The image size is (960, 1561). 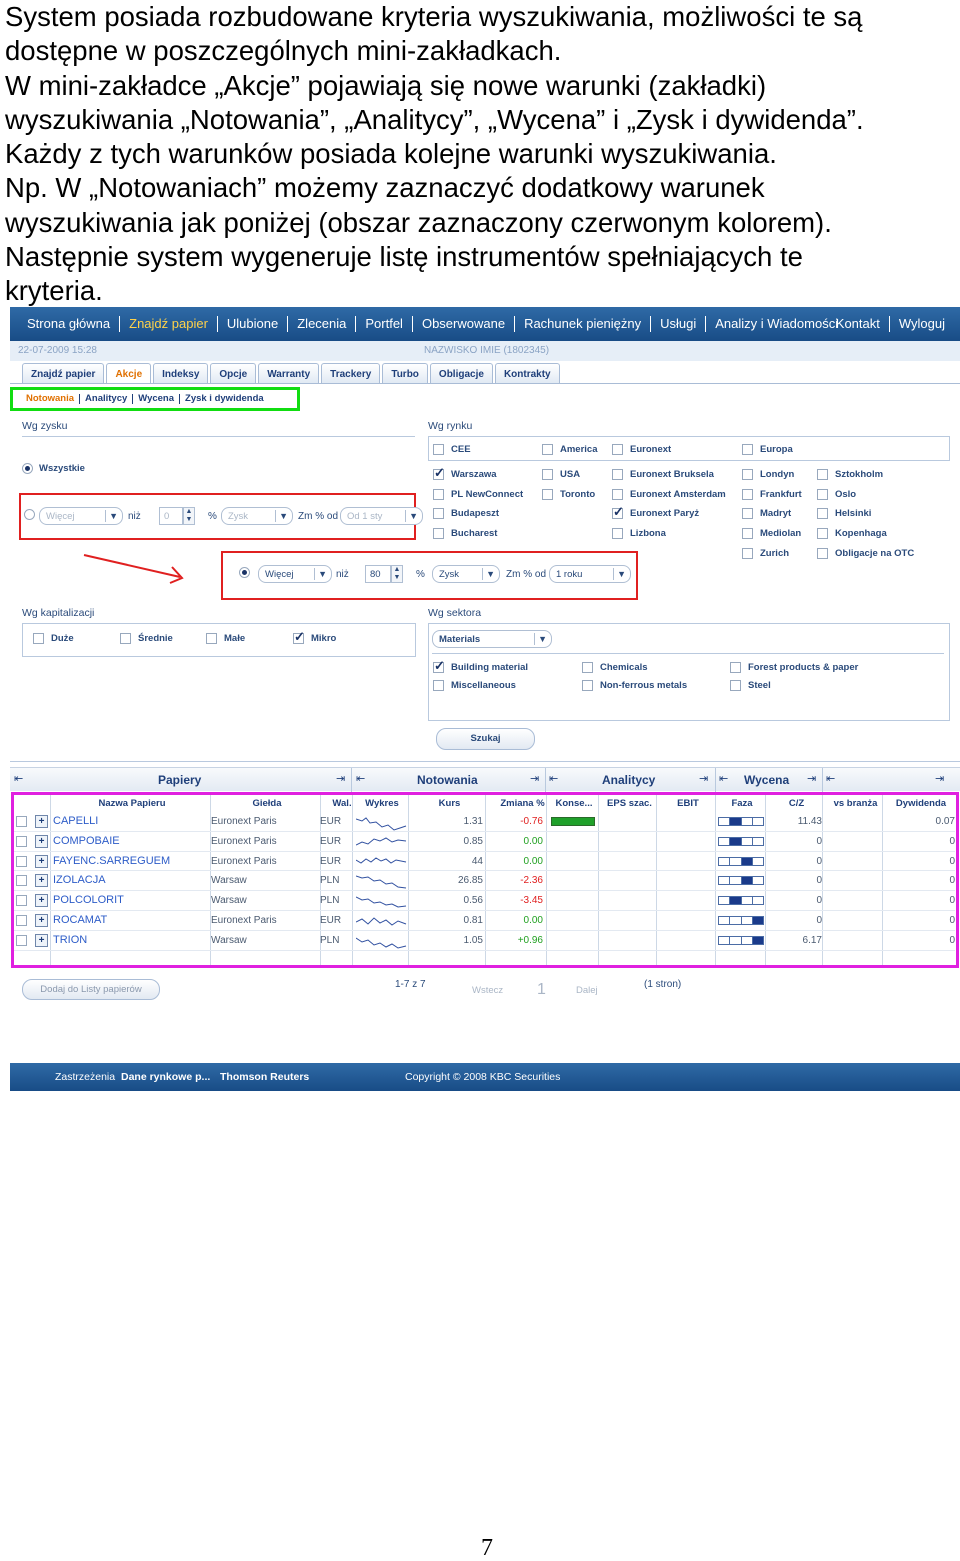 I want to click on sector-checkbox: Miscellaneous, so click(x=474, y=685).